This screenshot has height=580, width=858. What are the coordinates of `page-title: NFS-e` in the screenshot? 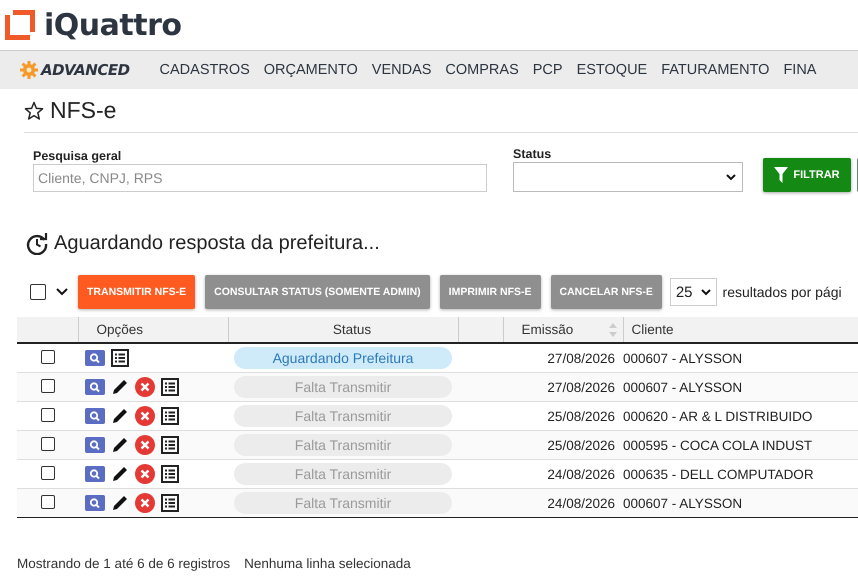 It's located at (83, 110).